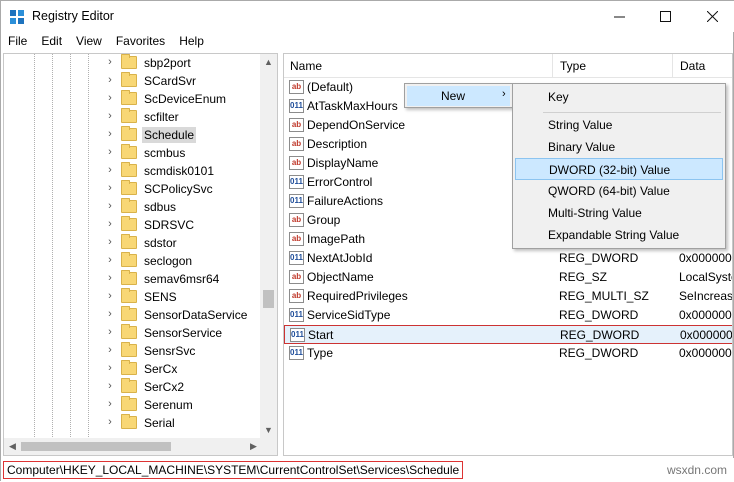 The height and width of the screenshot is (482, 734). What do you see at coordinates (132, 333) in the screenshot?
I see `tree-item: › SensorService` at bounding box center [132, 333].